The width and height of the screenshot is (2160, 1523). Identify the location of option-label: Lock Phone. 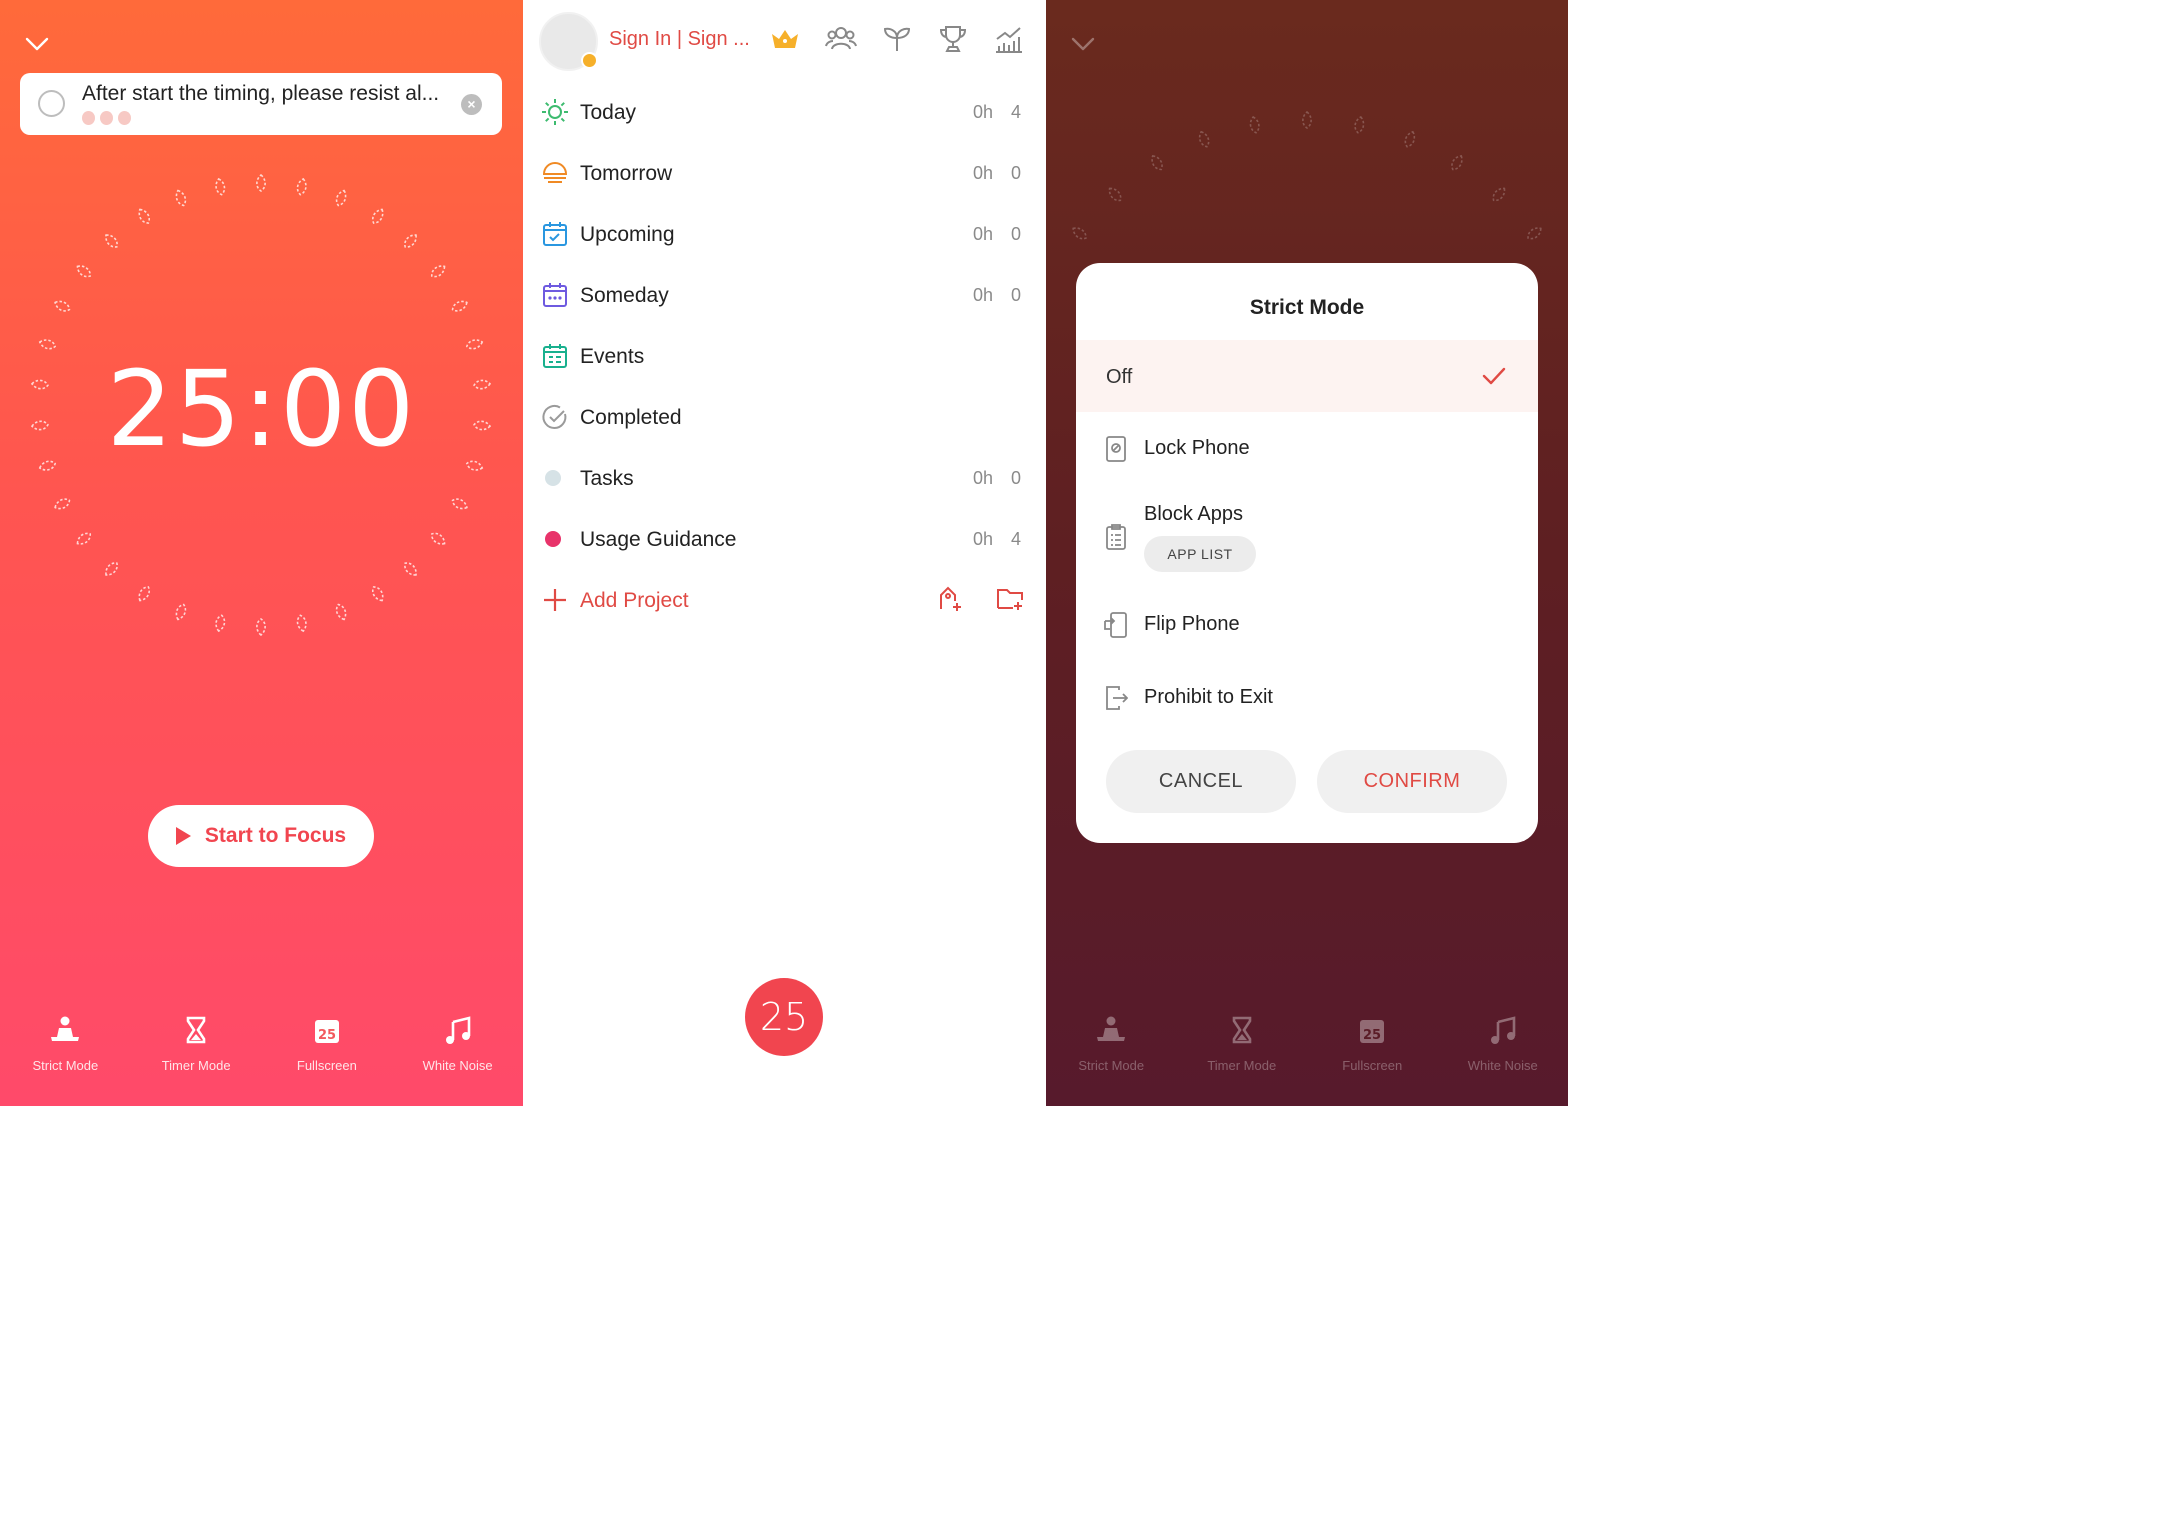
(1197, 448).